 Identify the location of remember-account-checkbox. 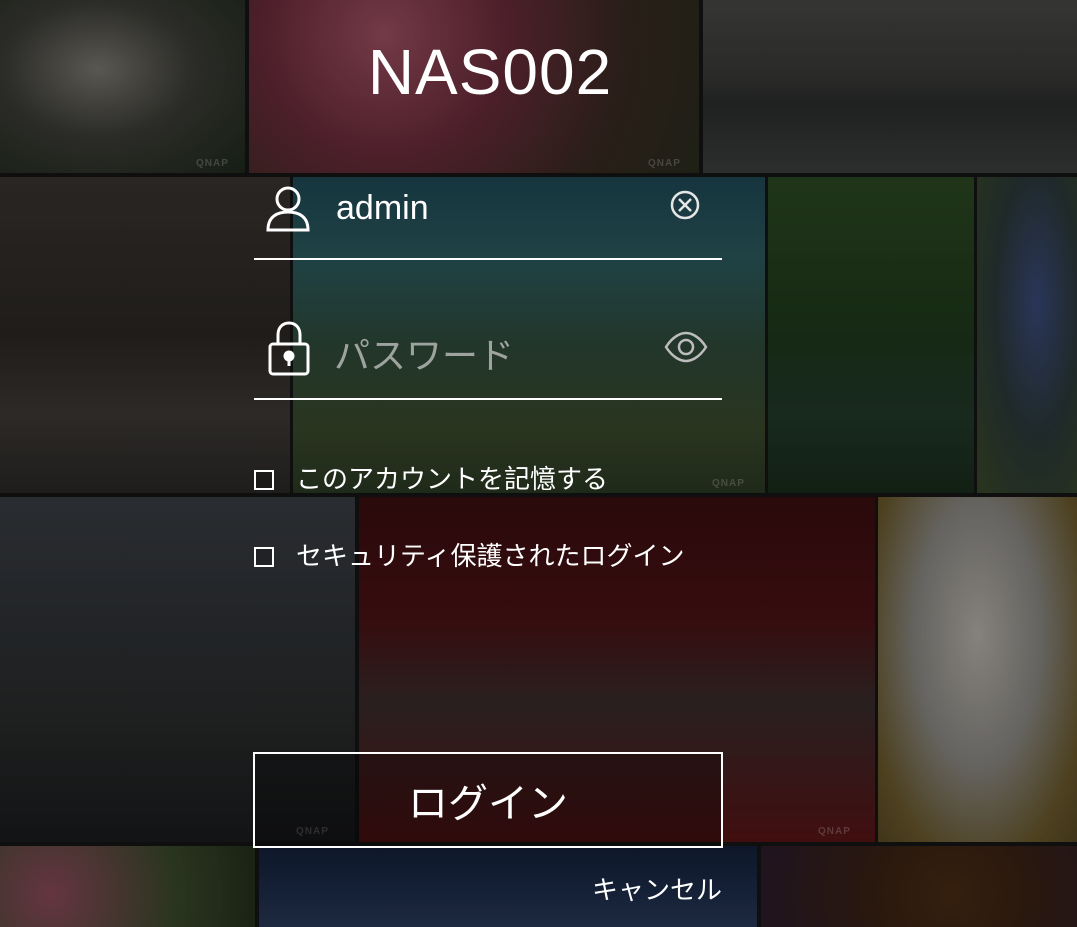
(264, 480).